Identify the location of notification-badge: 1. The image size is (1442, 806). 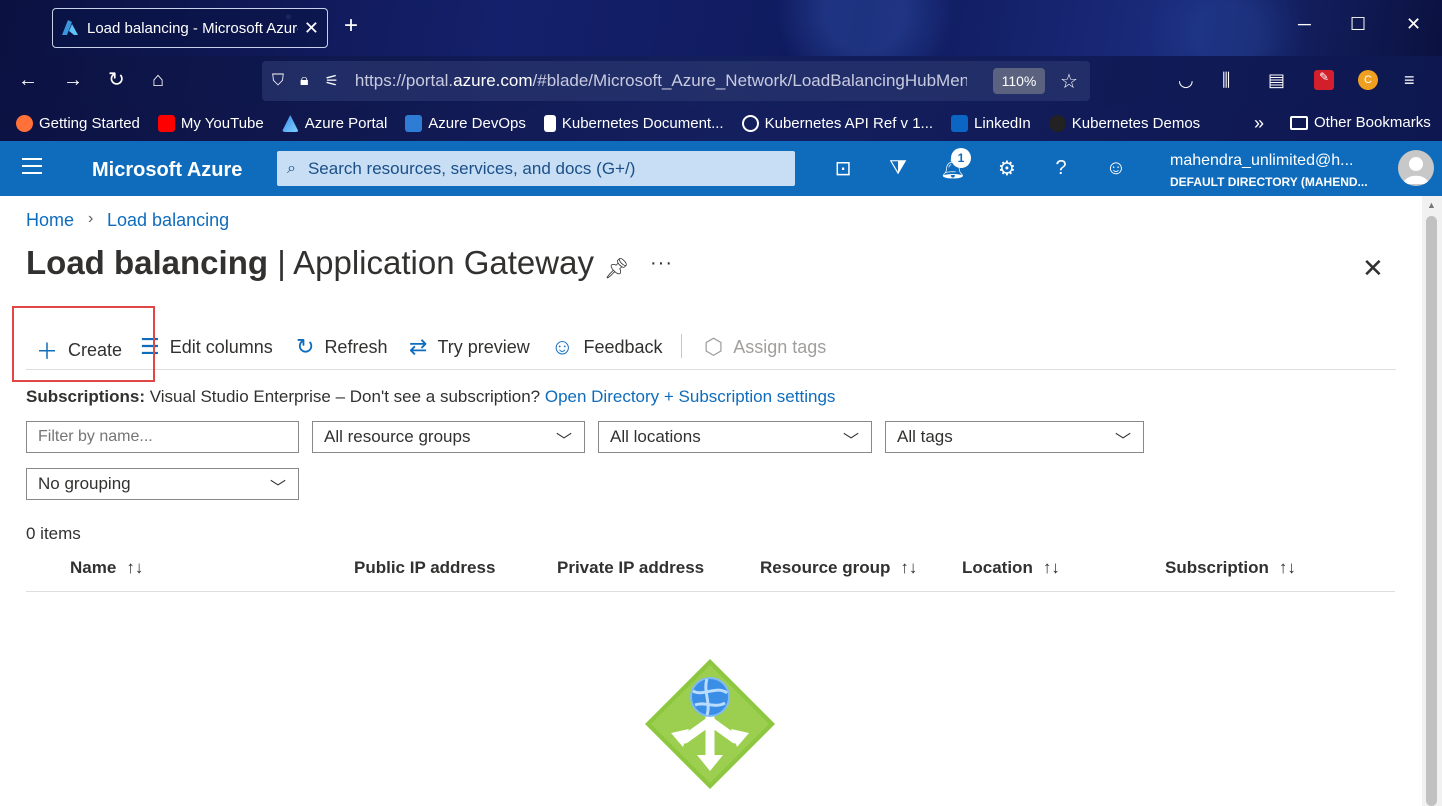
(961, 158).